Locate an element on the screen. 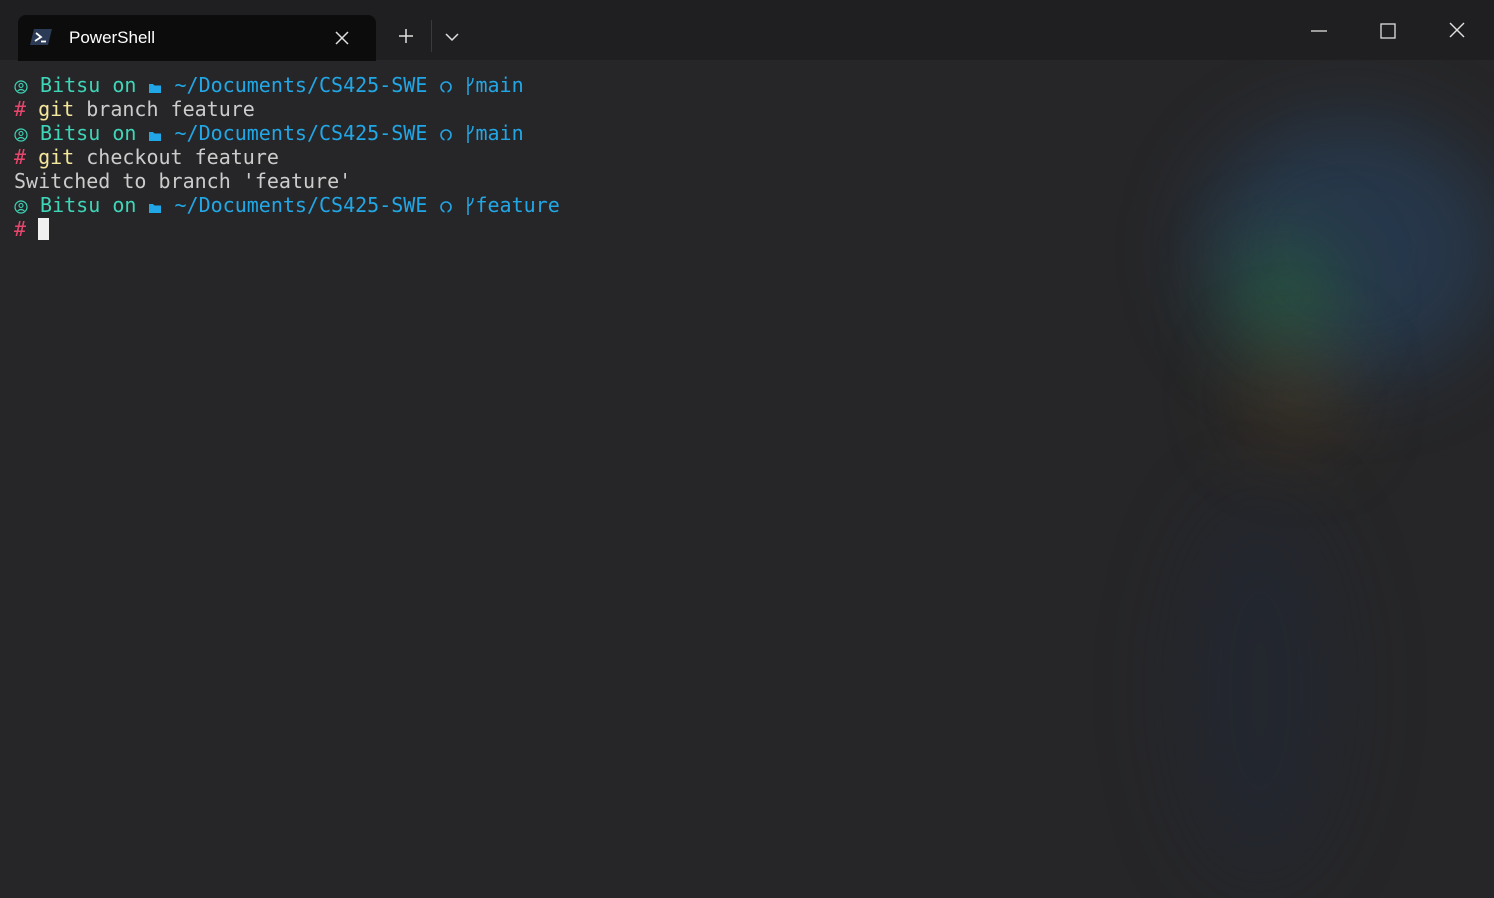 The width and height of the screenshot is (1494, 898). close-window-button is located at coordinates (1457, 30).